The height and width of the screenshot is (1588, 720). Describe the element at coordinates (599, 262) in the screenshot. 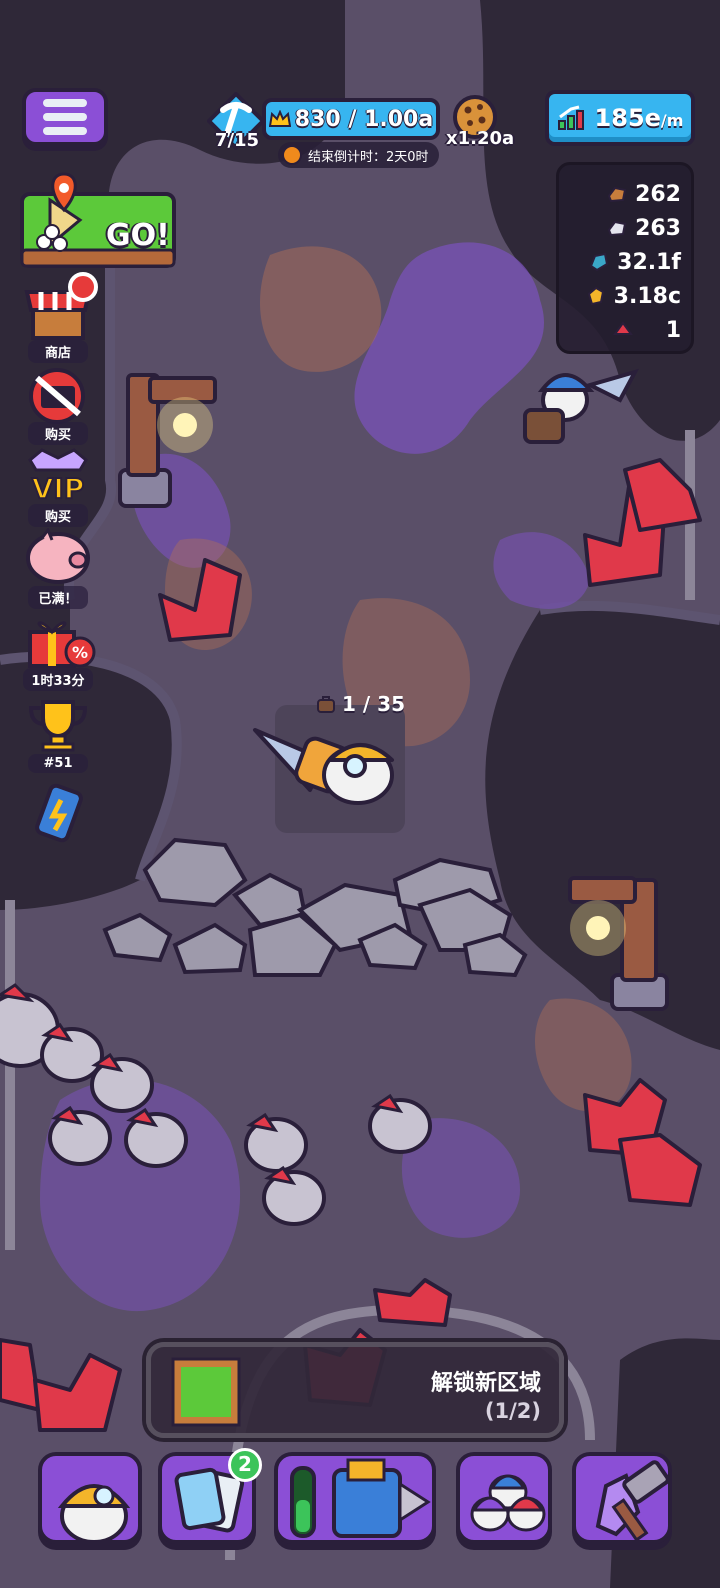

I see `blue-crystal-icon` at that location.